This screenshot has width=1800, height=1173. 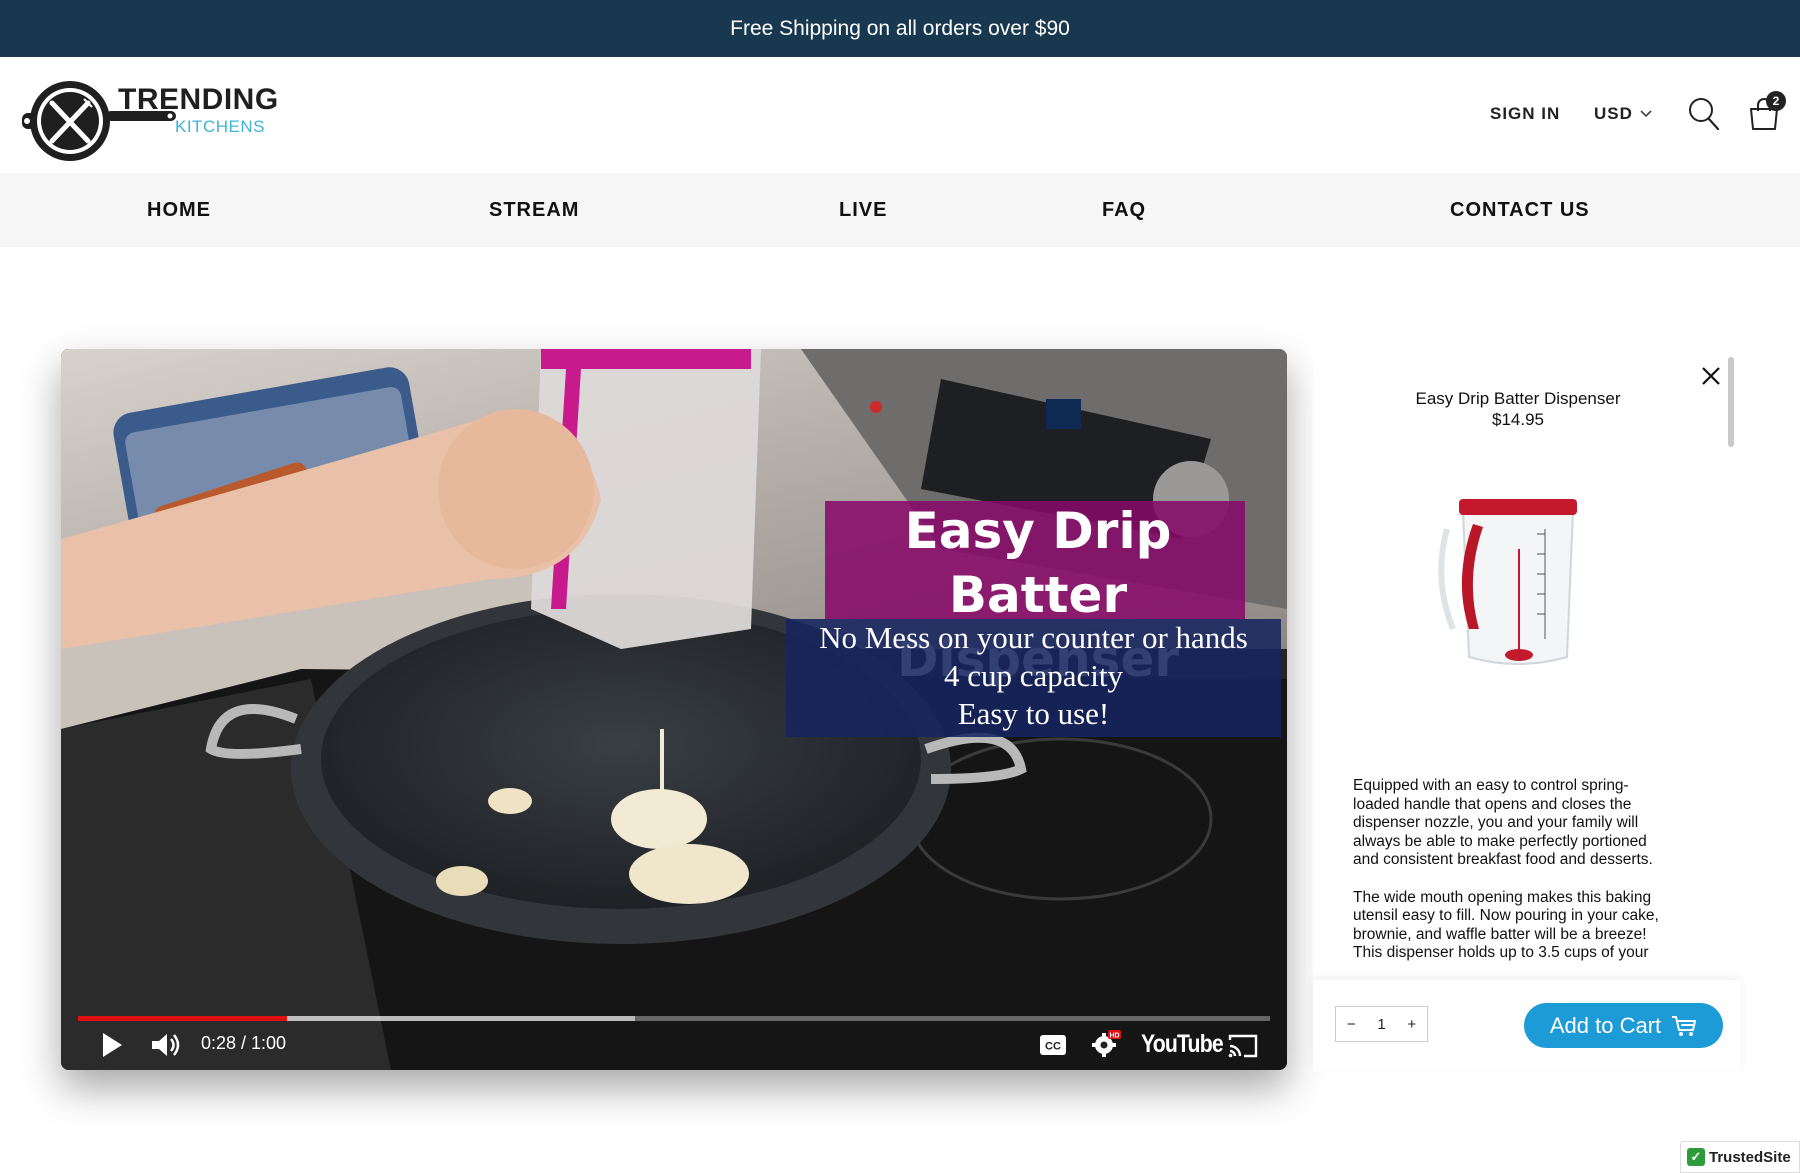 What do you see at coordinates (220, 126) in the screenshot?
I see `logo-text-kitchens: KITCHENS` at bounding box center [220, 126].